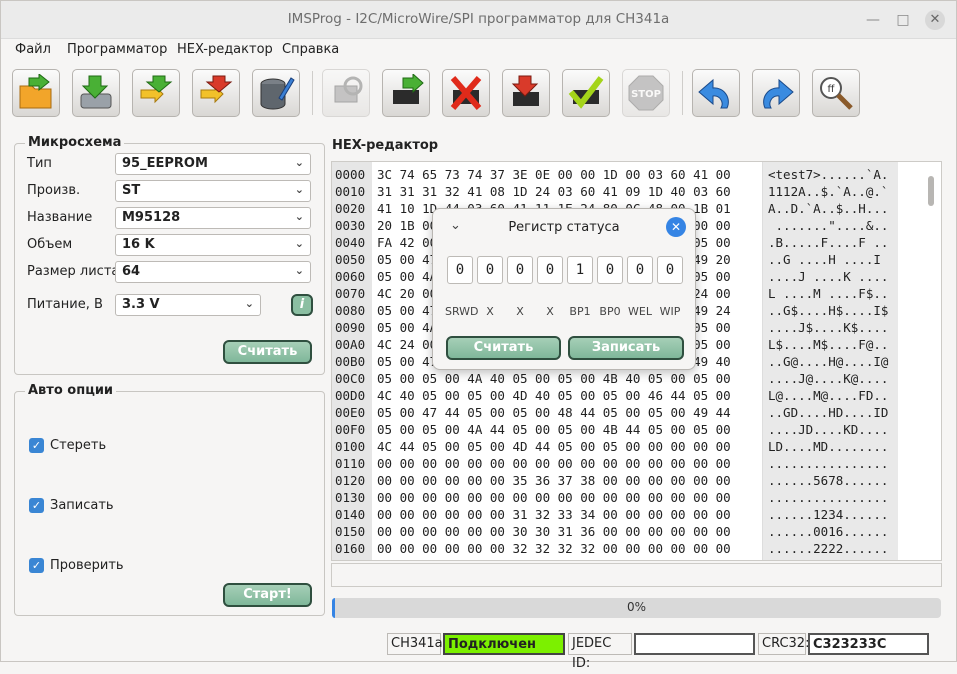 Image resolution: width=957 pixels, height=674 pixels. What do you see at coordinates (350, 497) in the screenshot?
I see `hex-address: 0130` at bounding box center [350, 497].